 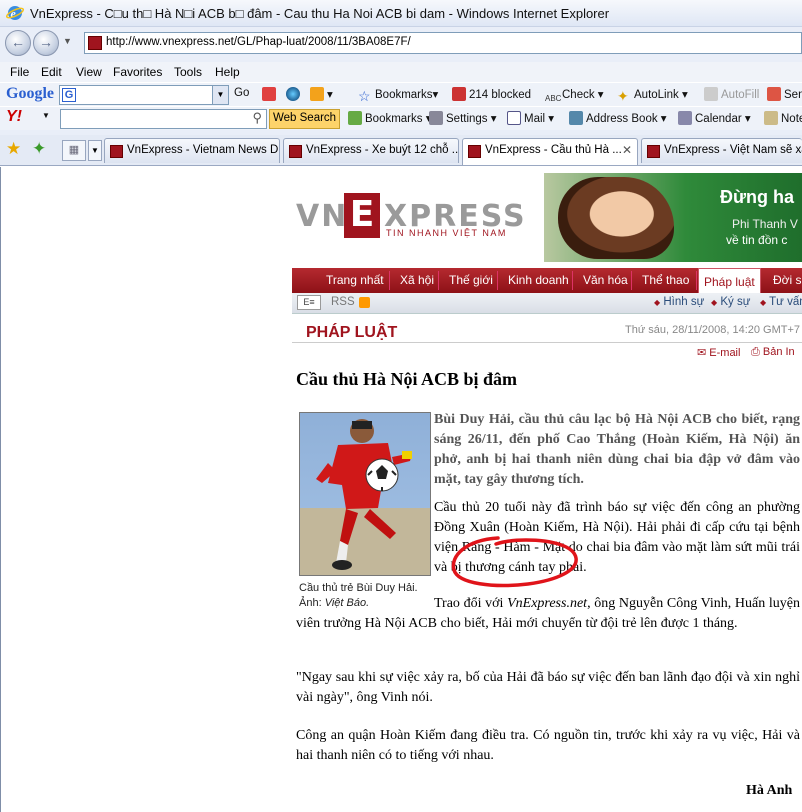 I want to click on google-logo: Google, so click(x=30, y=93).